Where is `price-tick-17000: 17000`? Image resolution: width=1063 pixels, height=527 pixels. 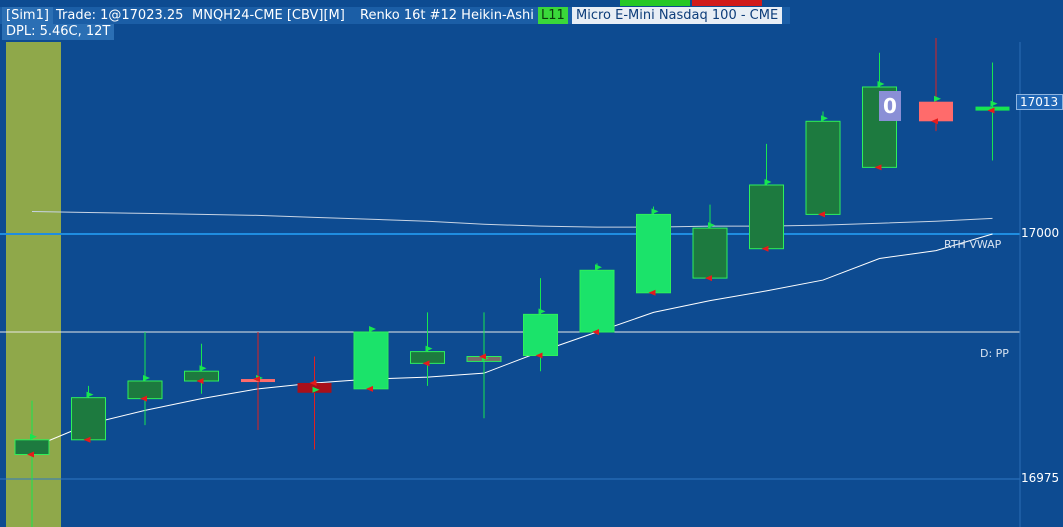 price-tick-17000: 17000 is located at coordinates (1040, 233).